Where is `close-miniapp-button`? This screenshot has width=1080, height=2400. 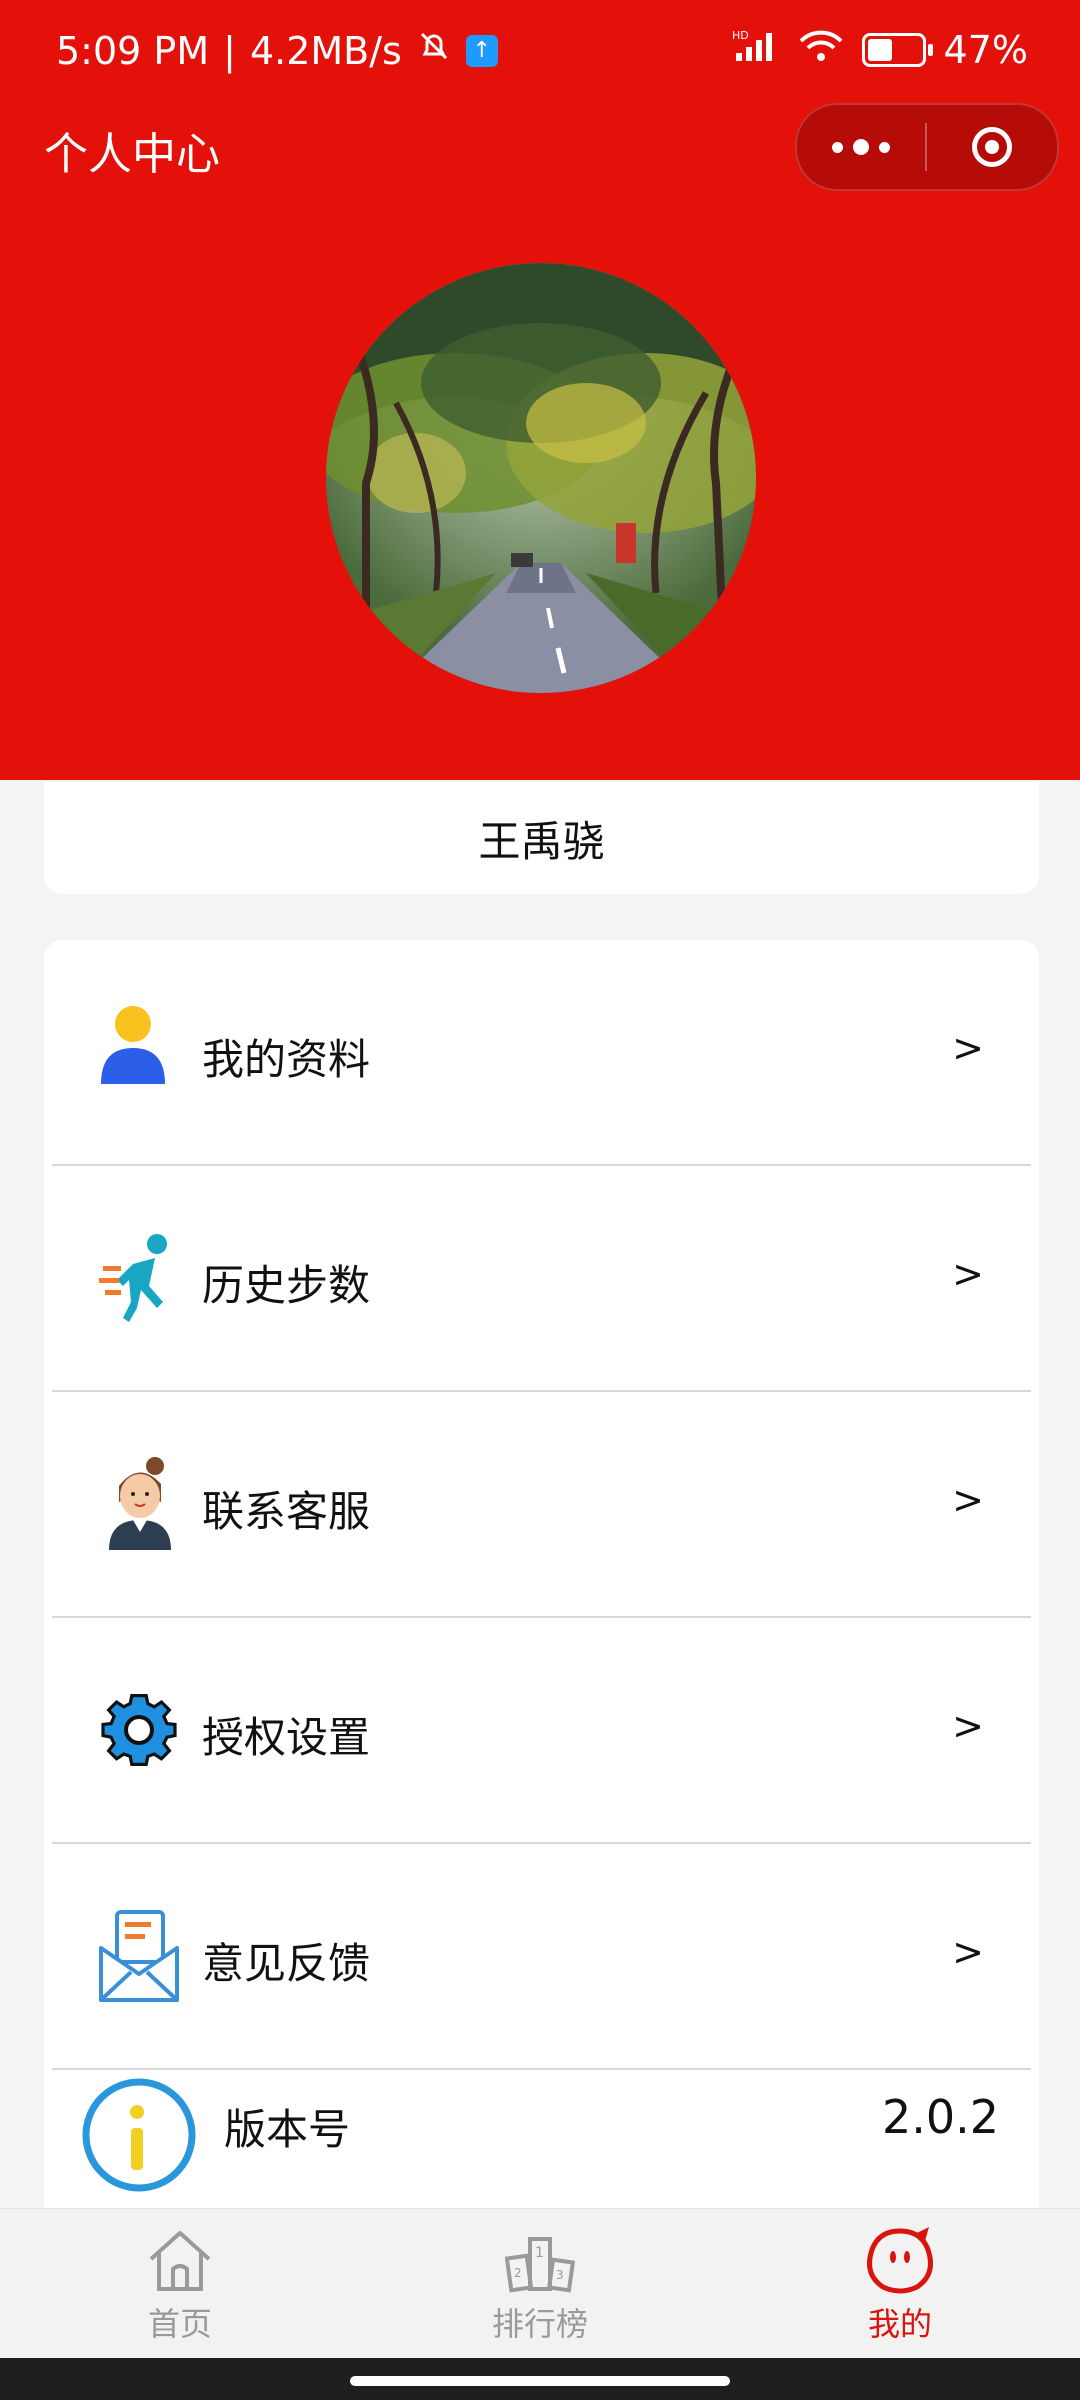
close-miniapp-button is located at coordinates (992, 147).